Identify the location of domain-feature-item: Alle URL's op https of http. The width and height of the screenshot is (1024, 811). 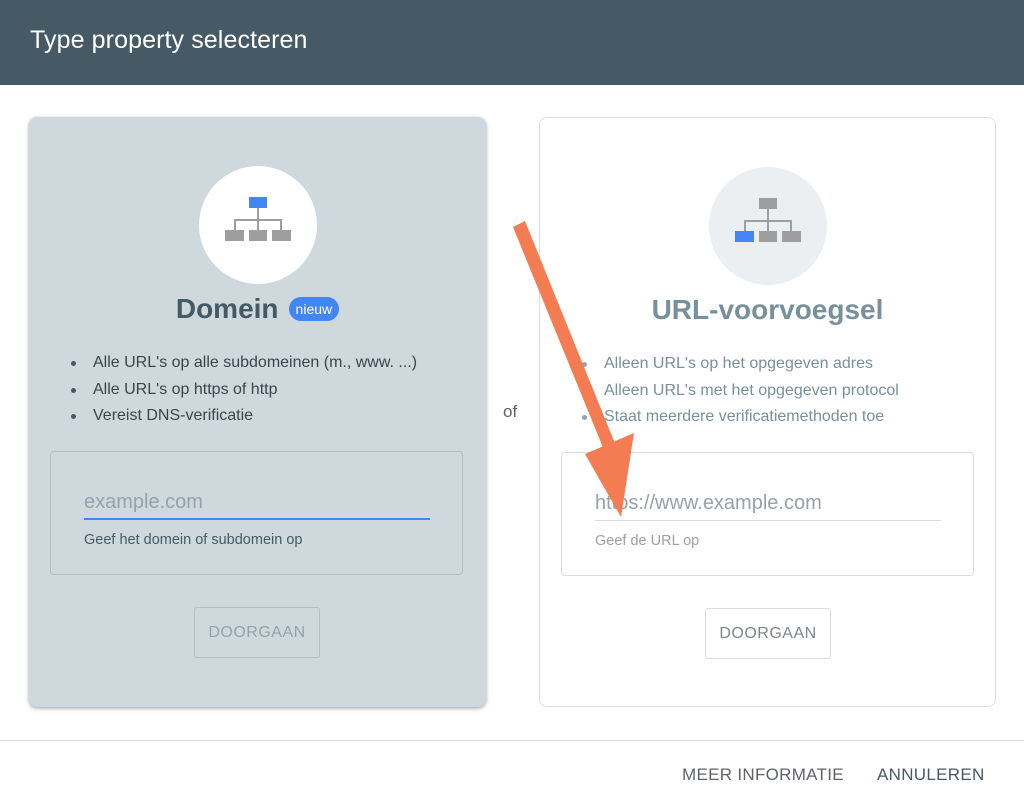
(244, 390).